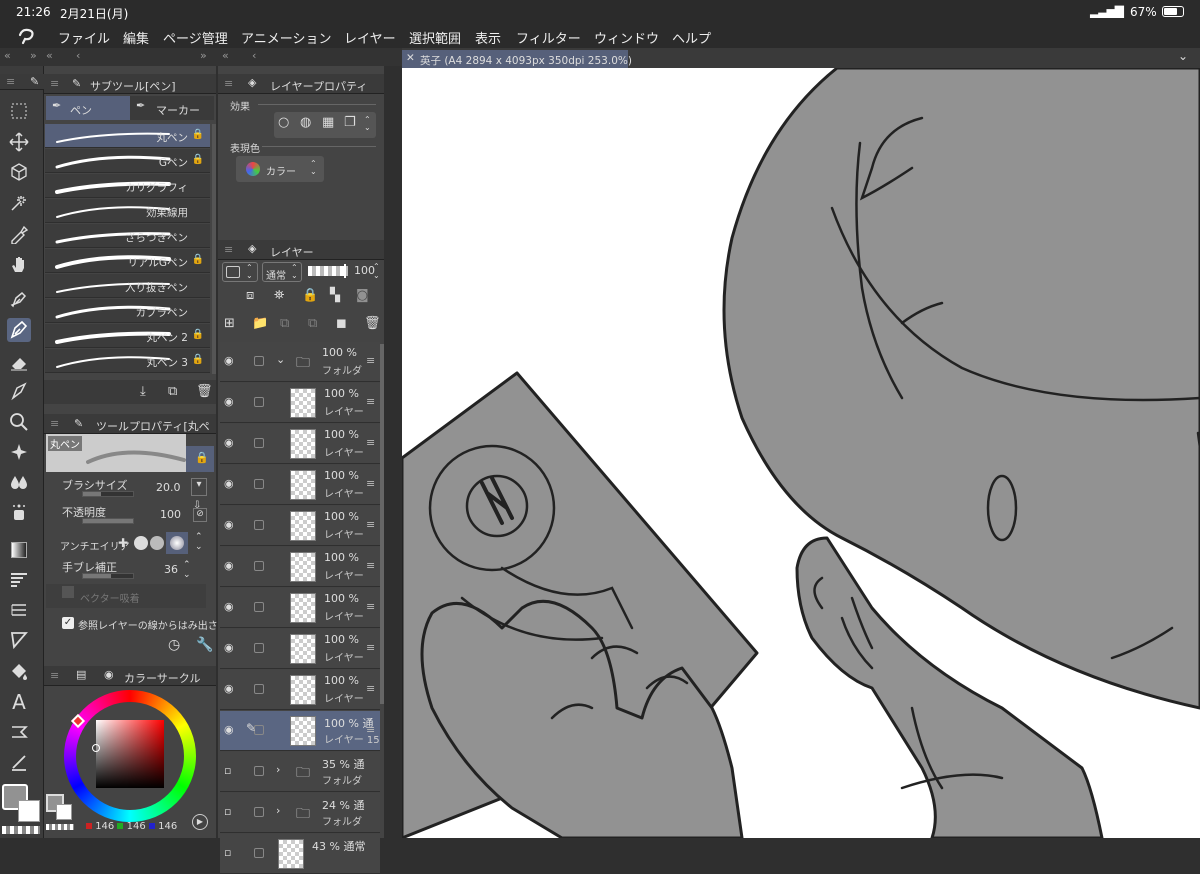 Image resolution: width=1200 pixels, height=874 pixels. What do you see at coordinates (84, 37) in the screenshot?
I see `menu-file: ファイル` at bounding box center [84, 37].